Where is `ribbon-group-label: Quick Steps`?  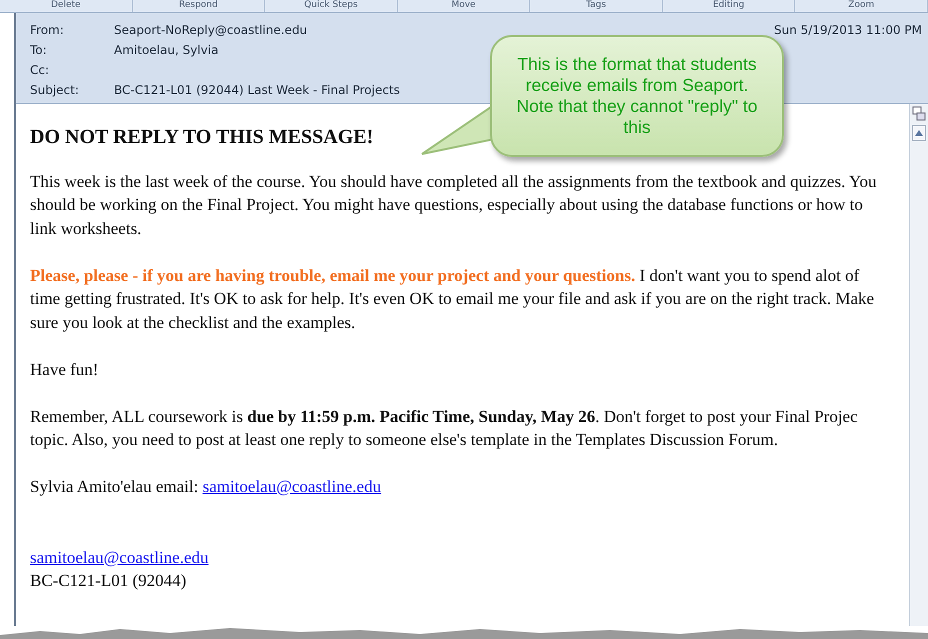 ribbon-group-label: Quick Steps is located at coordinates (331, 6).